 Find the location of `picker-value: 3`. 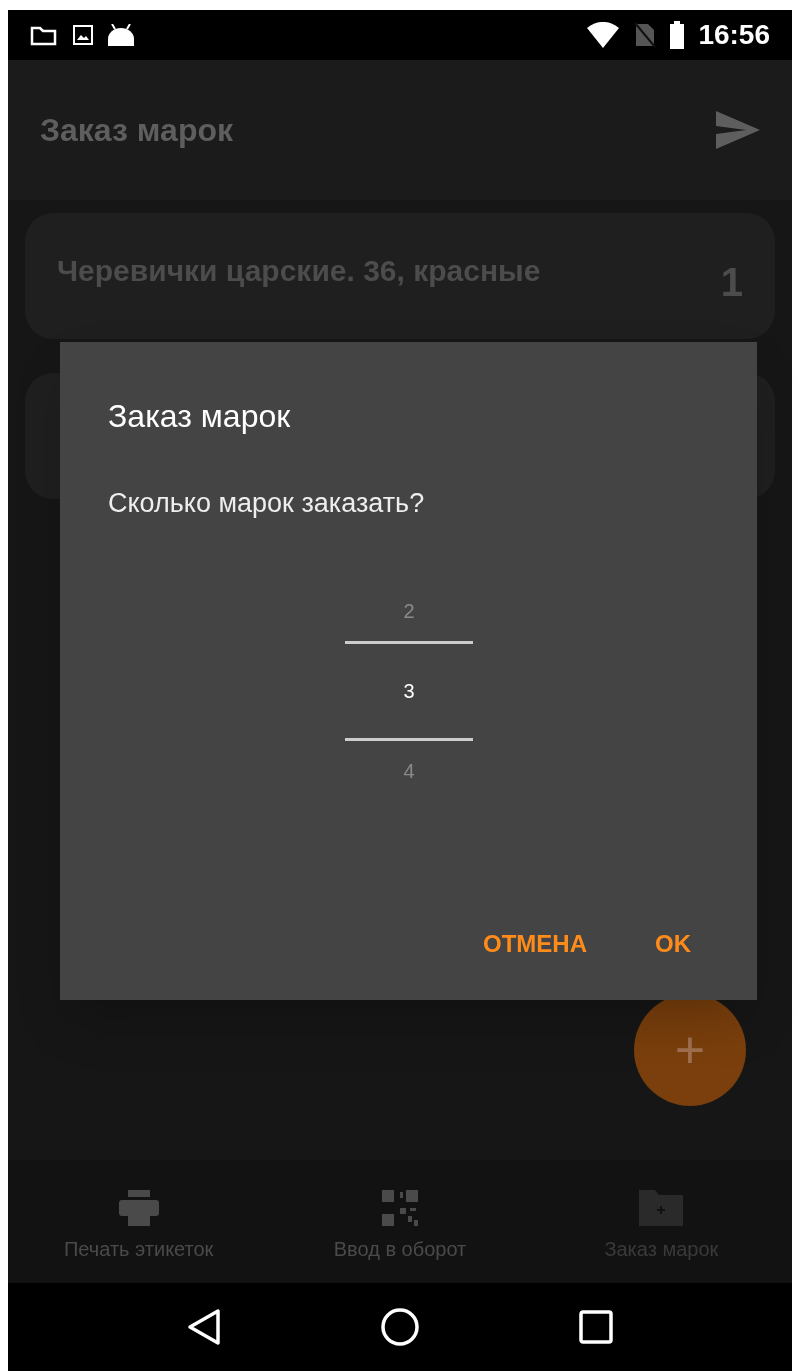

picker-value: 3 is located at coordinates (409, 690).